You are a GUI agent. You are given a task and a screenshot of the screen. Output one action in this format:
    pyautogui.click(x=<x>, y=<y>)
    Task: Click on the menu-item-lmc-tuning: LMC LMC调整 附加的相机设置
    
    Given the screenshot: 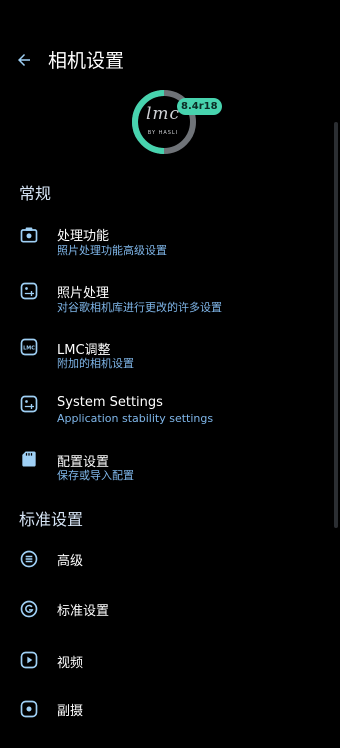 What is the action you would take?
    pyautogui.click(x=170, y=360)
    